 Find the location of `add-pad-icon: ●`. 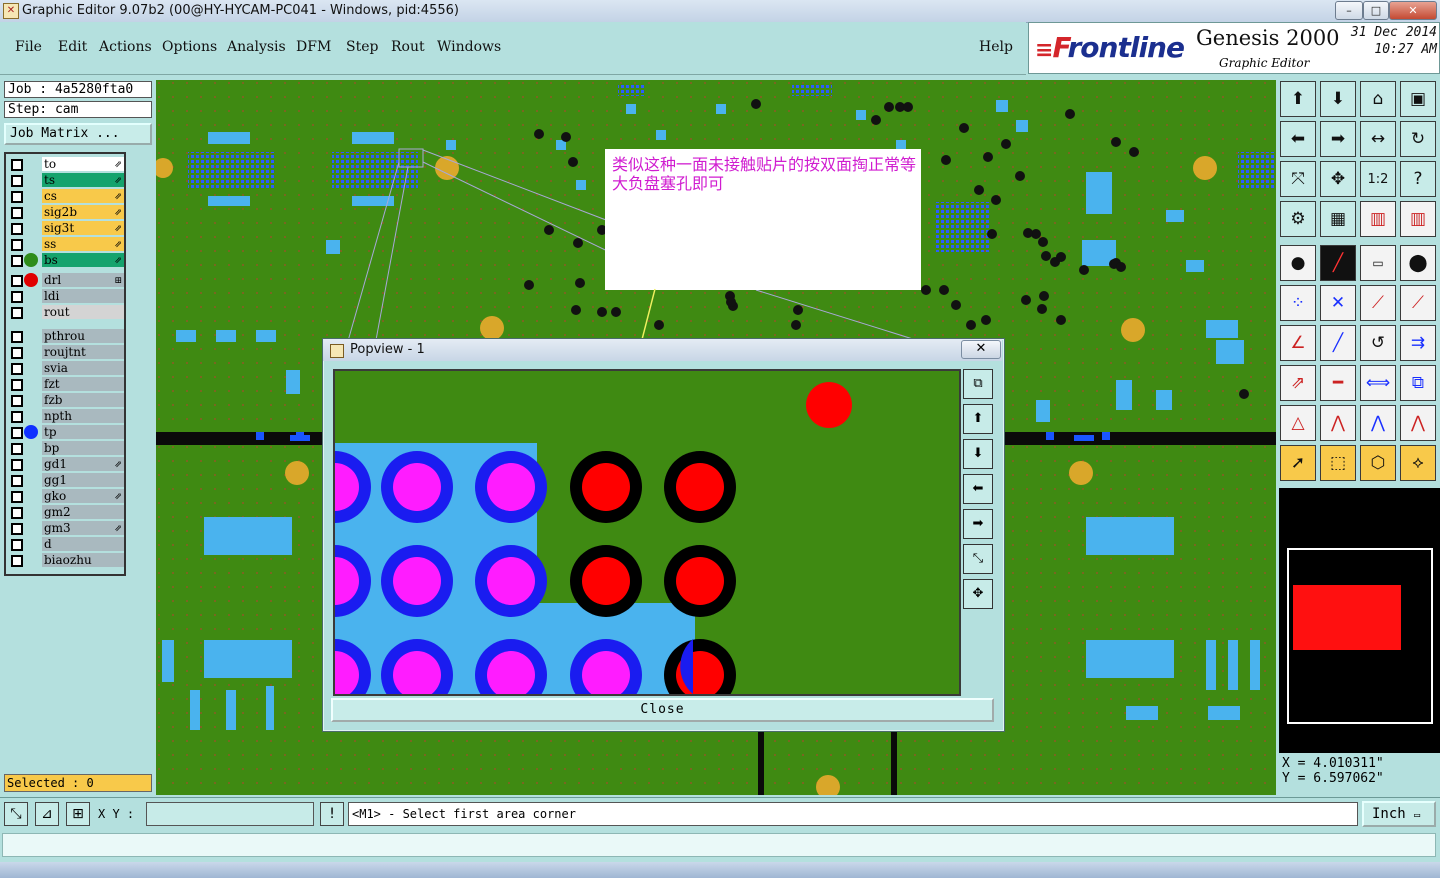

add-pad-icon: ● is located at coordinates (1298, 263).